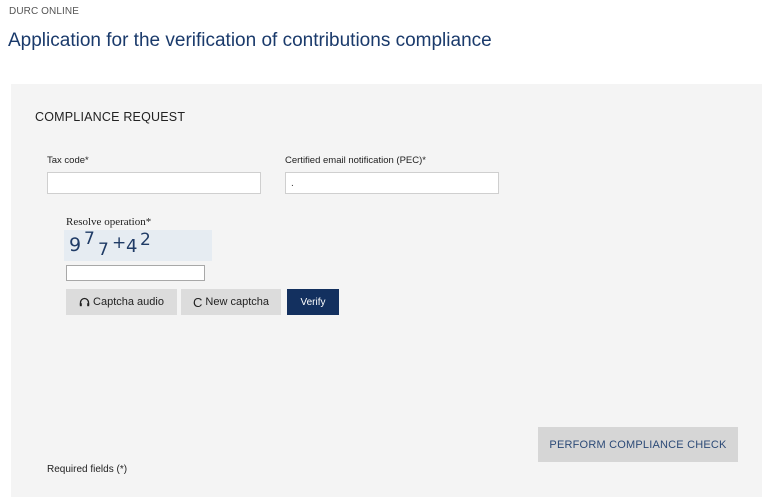 This screenshot has width=762, height=497. I want to click on perform-compliance-check-button: PERFORM COMPLIANCE CHECK, so click(638, 444).